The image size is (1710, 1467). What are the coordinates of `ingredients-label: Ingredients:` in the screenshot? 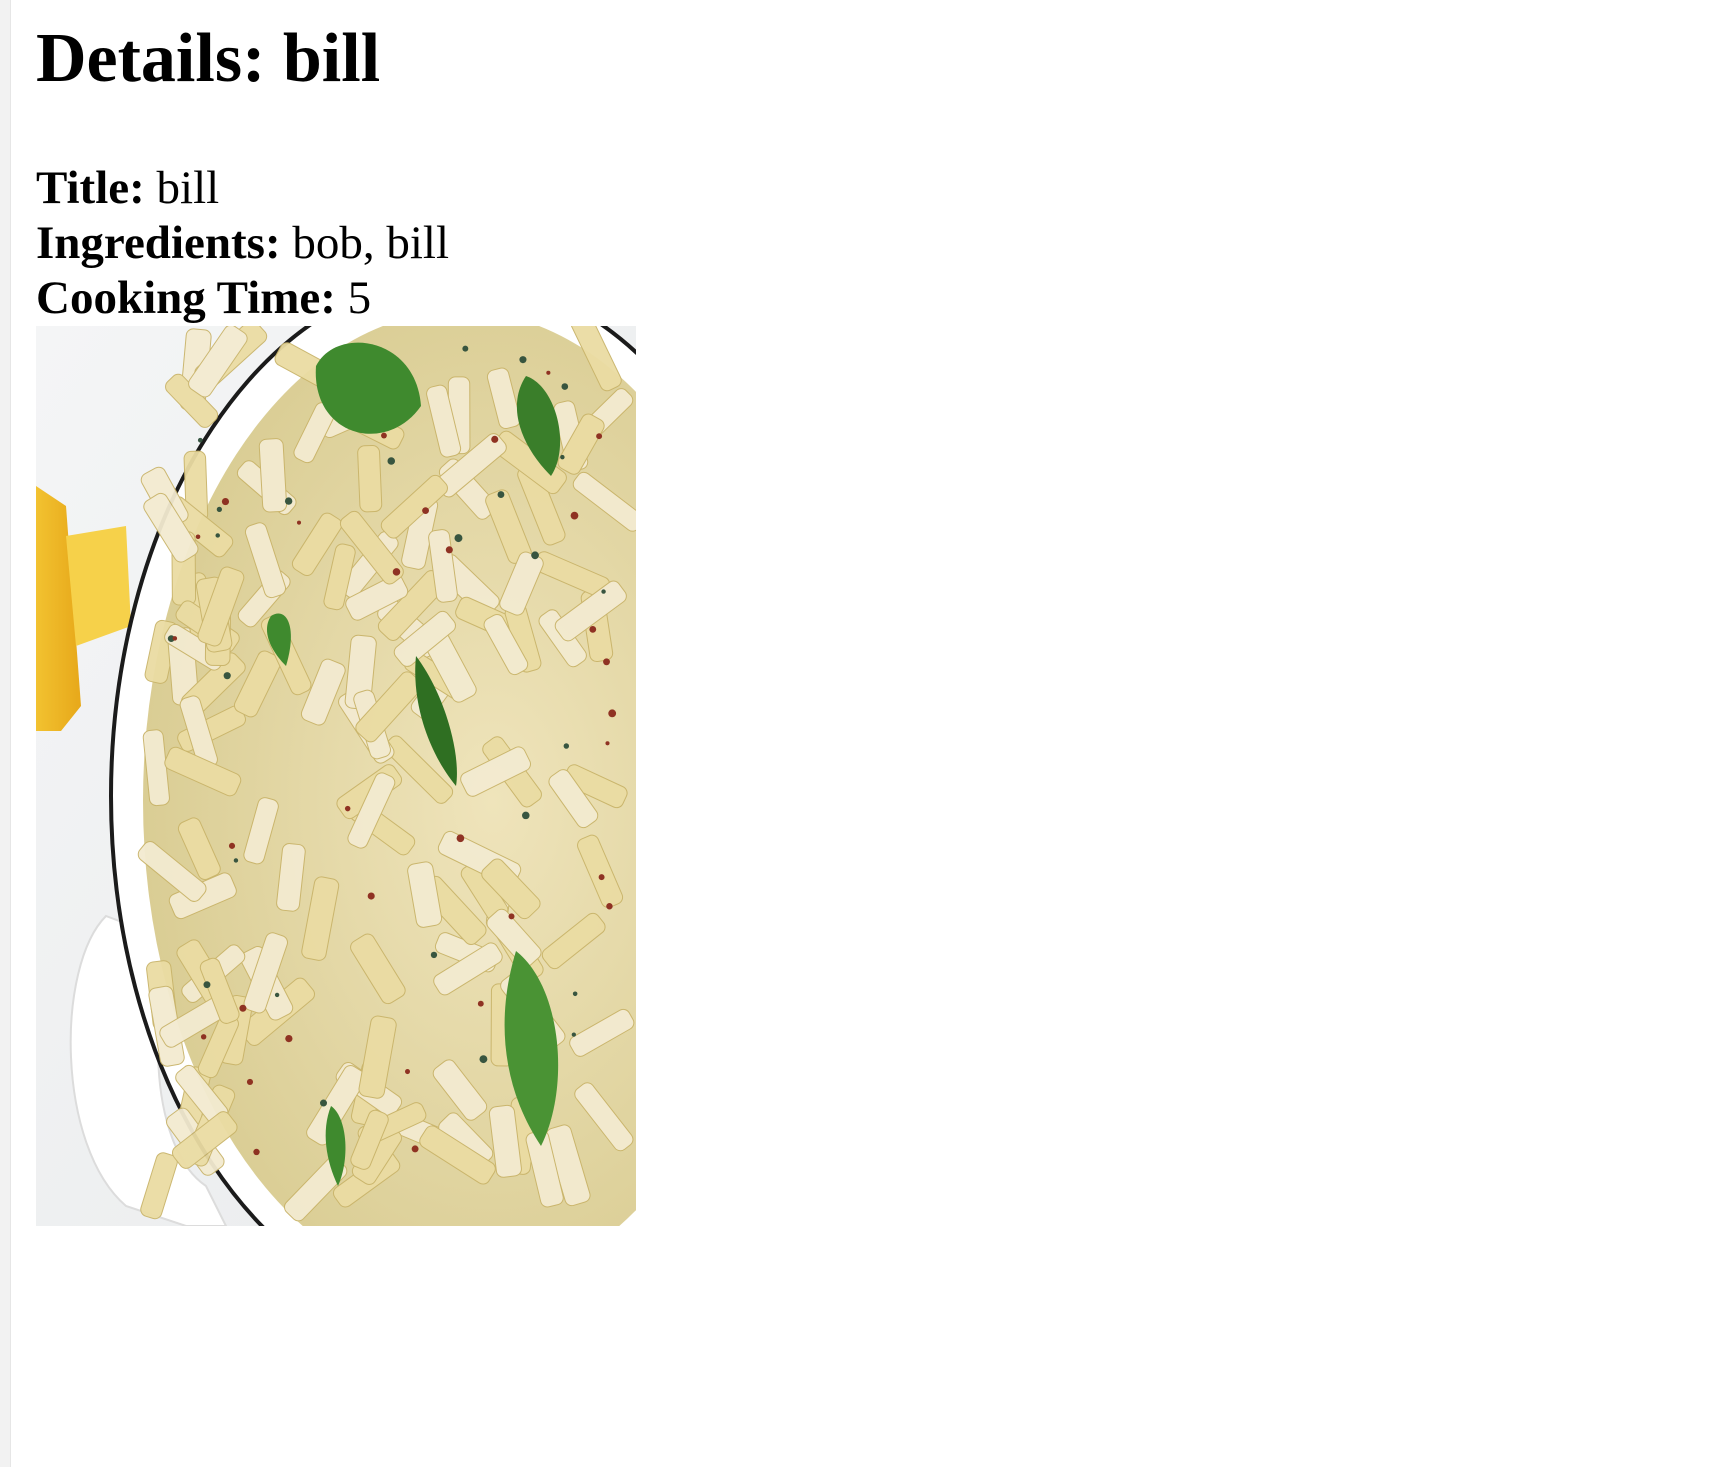 It's located at (158, 243).